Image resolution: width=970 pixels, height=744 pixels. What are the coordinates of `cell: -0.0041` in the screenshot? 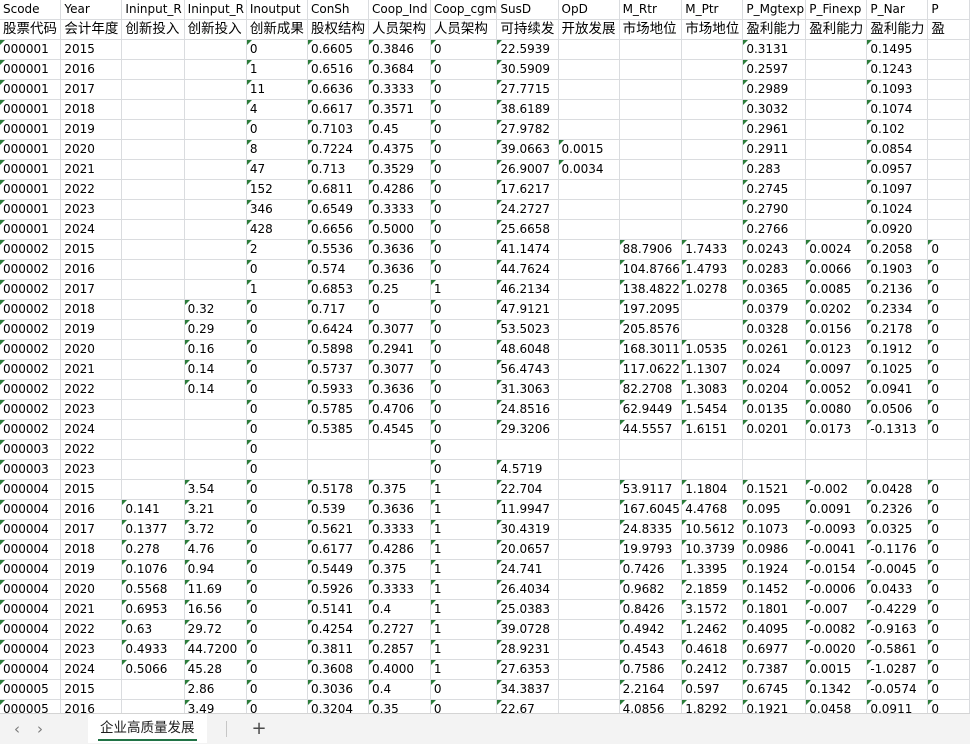 It's located at (836, 549).